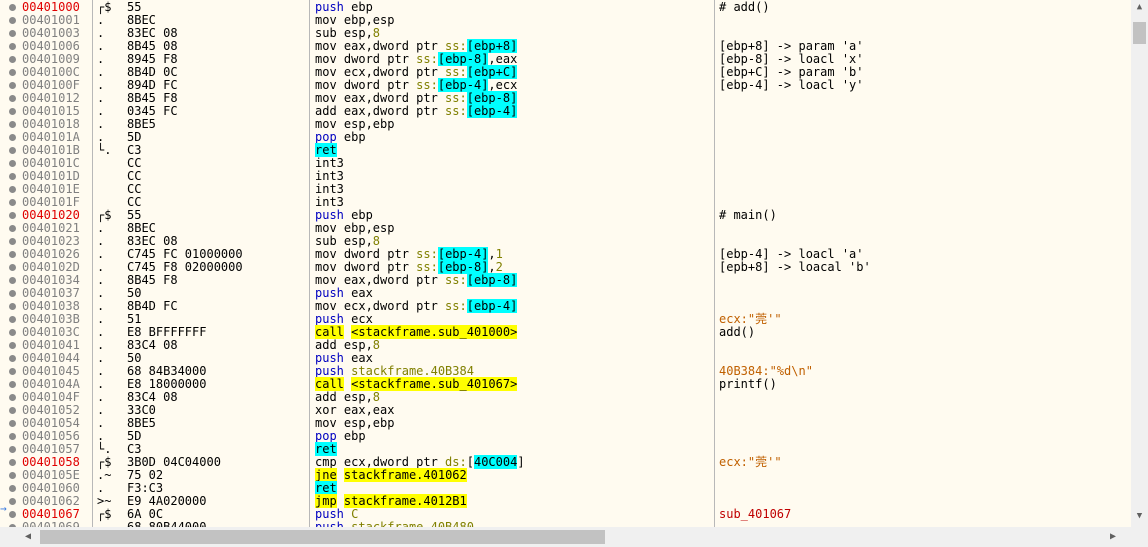 The height and width of the screenshot is (547, 1148). Describe the element at coordinates (750, 462) in the screenshot. I see `comment-cell: ecx:"莞'"` at that location.